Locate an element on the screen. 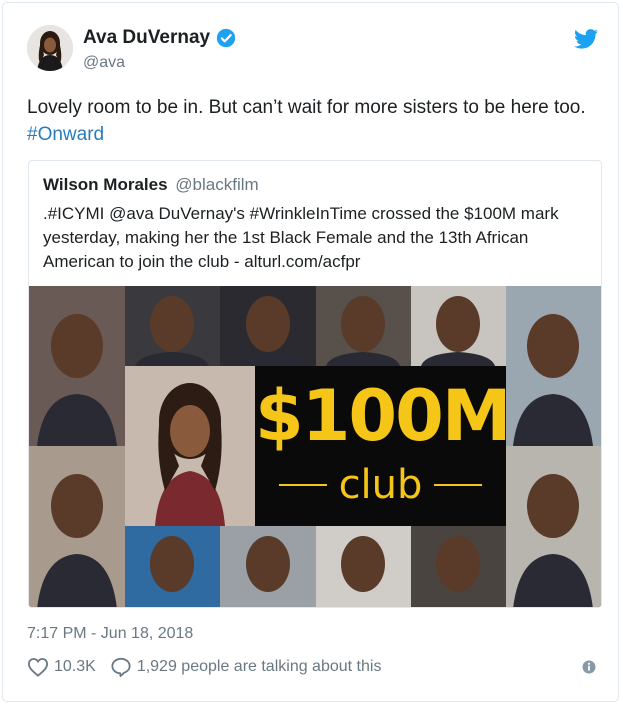 This screenshot has height=709, width=623. conversation-link: 1,929 people are talking about this is located at coordinates (246, 667).